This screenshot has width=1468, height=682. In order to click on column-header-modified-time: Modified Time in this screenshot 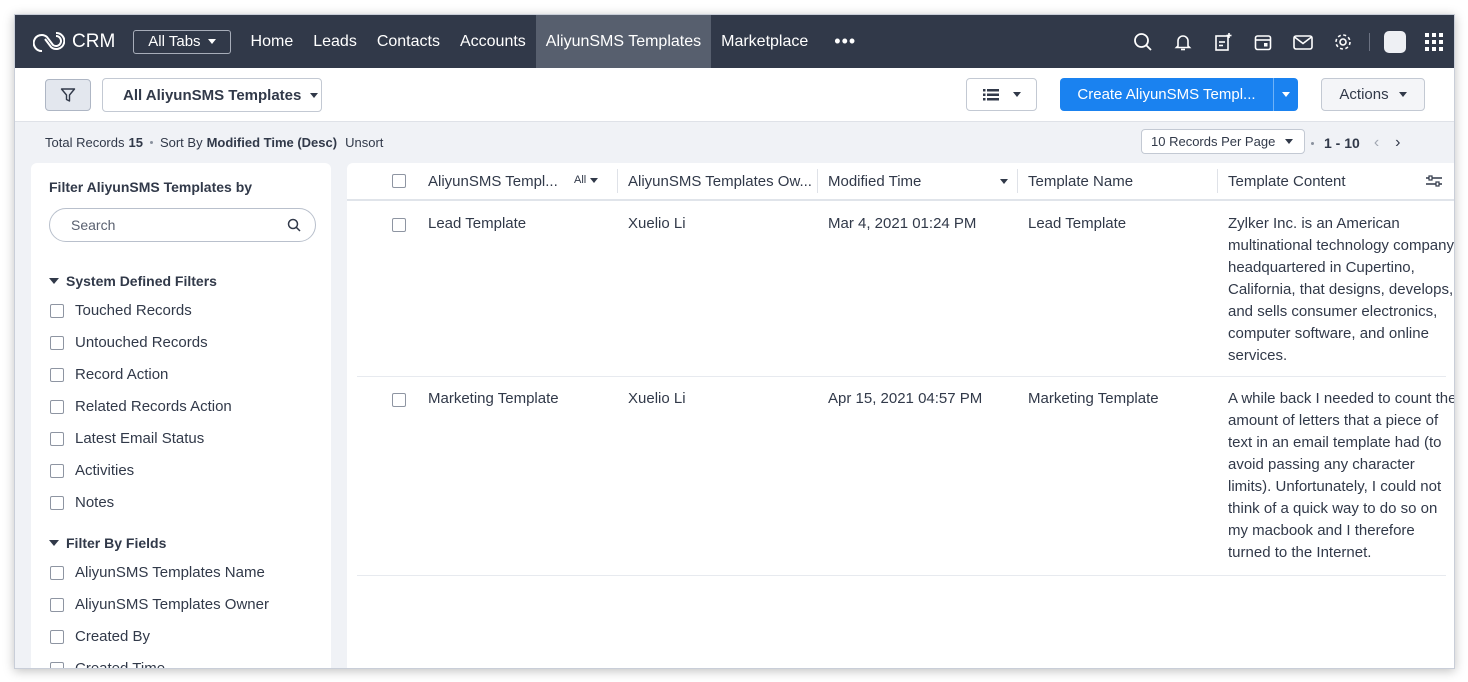, I will do `click(923, 181)`.